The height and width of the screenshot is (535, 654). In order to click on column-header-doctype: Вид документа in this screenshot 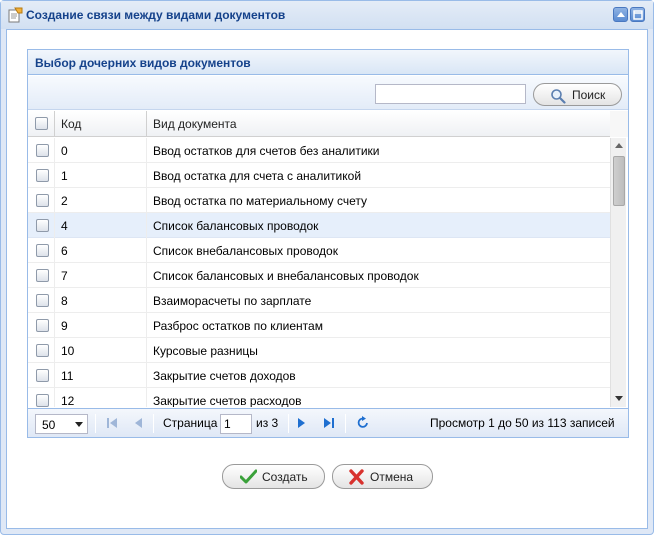, I will do `click(378, 123)`.